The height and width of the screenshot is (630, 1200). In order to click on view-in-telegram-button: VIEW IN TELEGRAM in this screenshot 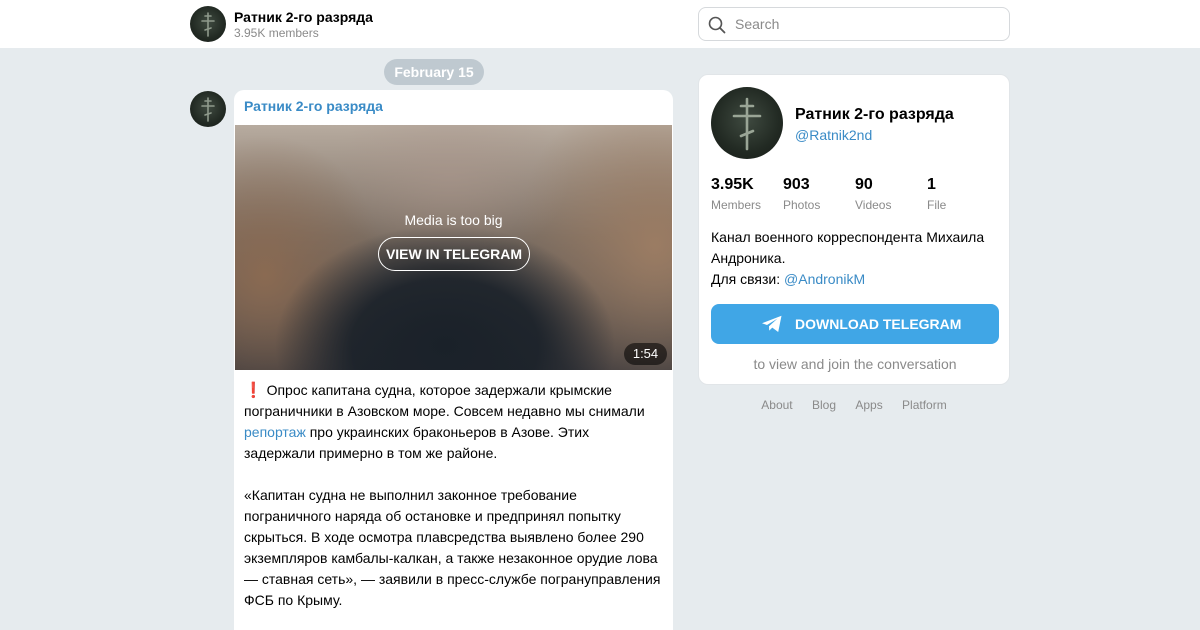, I will do `click(454, 254)`.